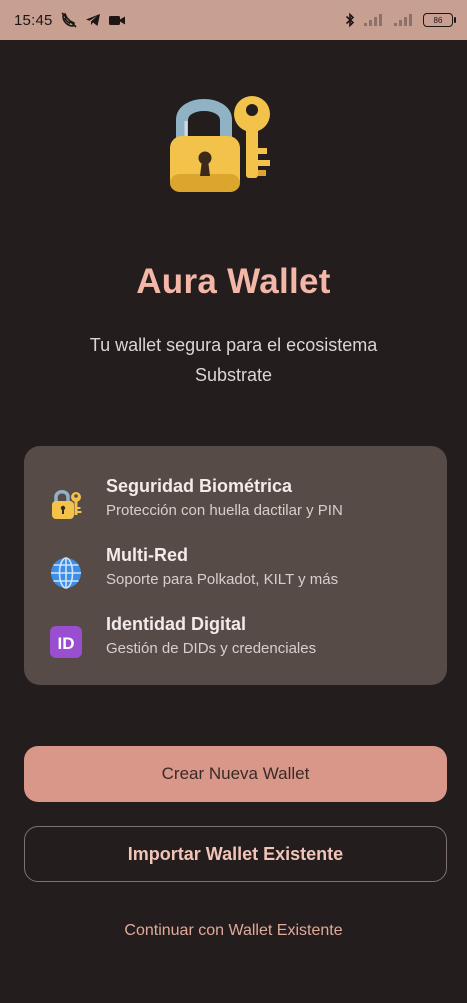 Image resolution: width=467 pixels, height=1003 pixels. What do you see at coordinates (199, 486) in the screenshot?
I see `feature-title: Seguridad Biométrica` at bounding box center [199, 486].